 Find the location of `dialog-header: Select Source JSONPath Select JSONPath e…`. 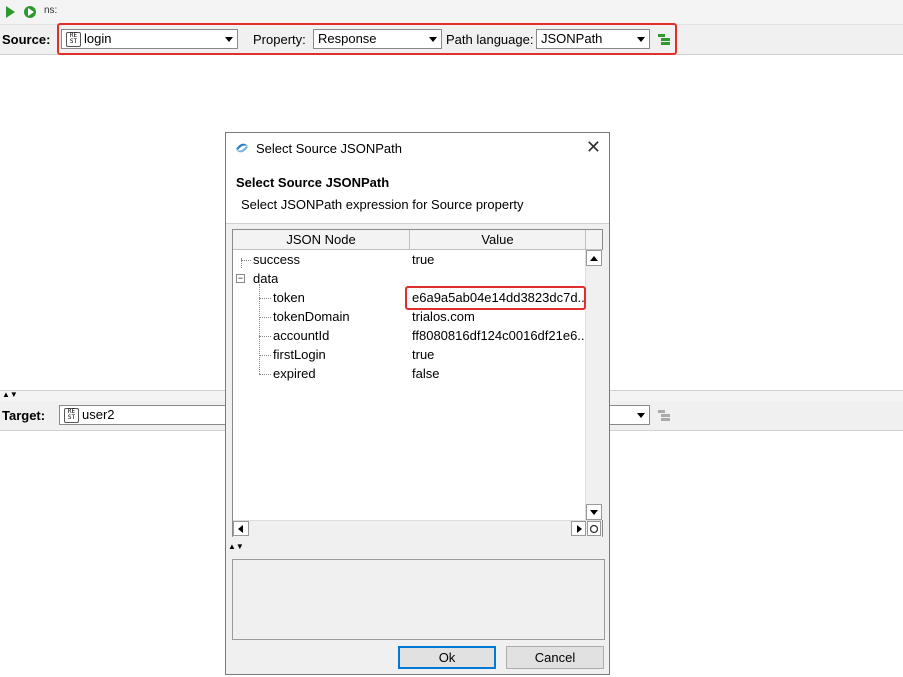

dialog-header: Select Source JSONPath Select JSONPath e… is located at coordinates (417, 193).